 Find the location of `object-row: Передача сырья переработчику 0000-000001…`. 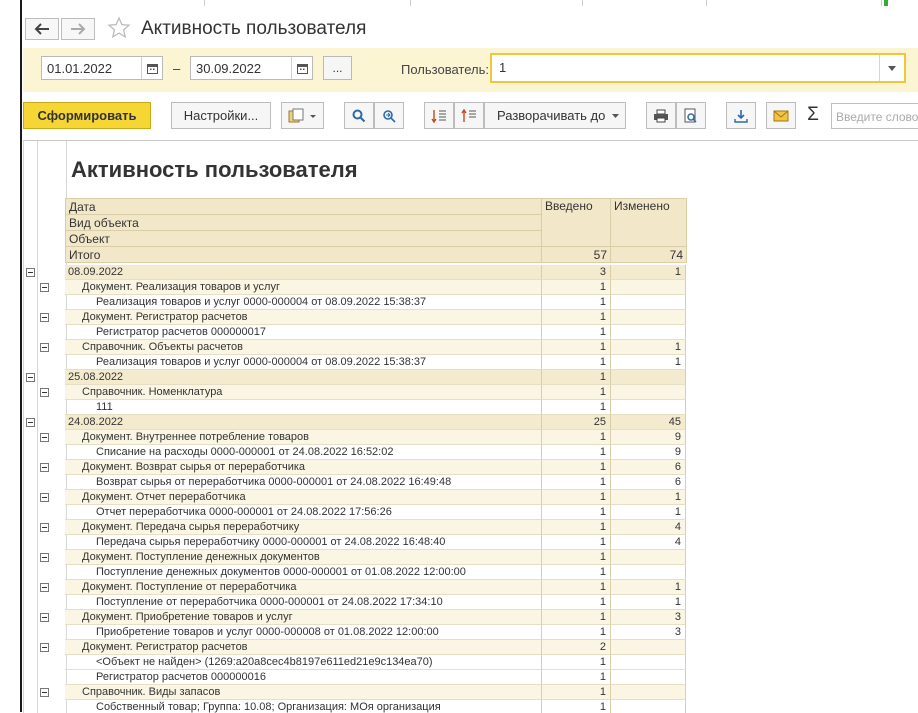

object-row: Передача сырья переработчику 0000-000001… is located at coordinates (470, 542).